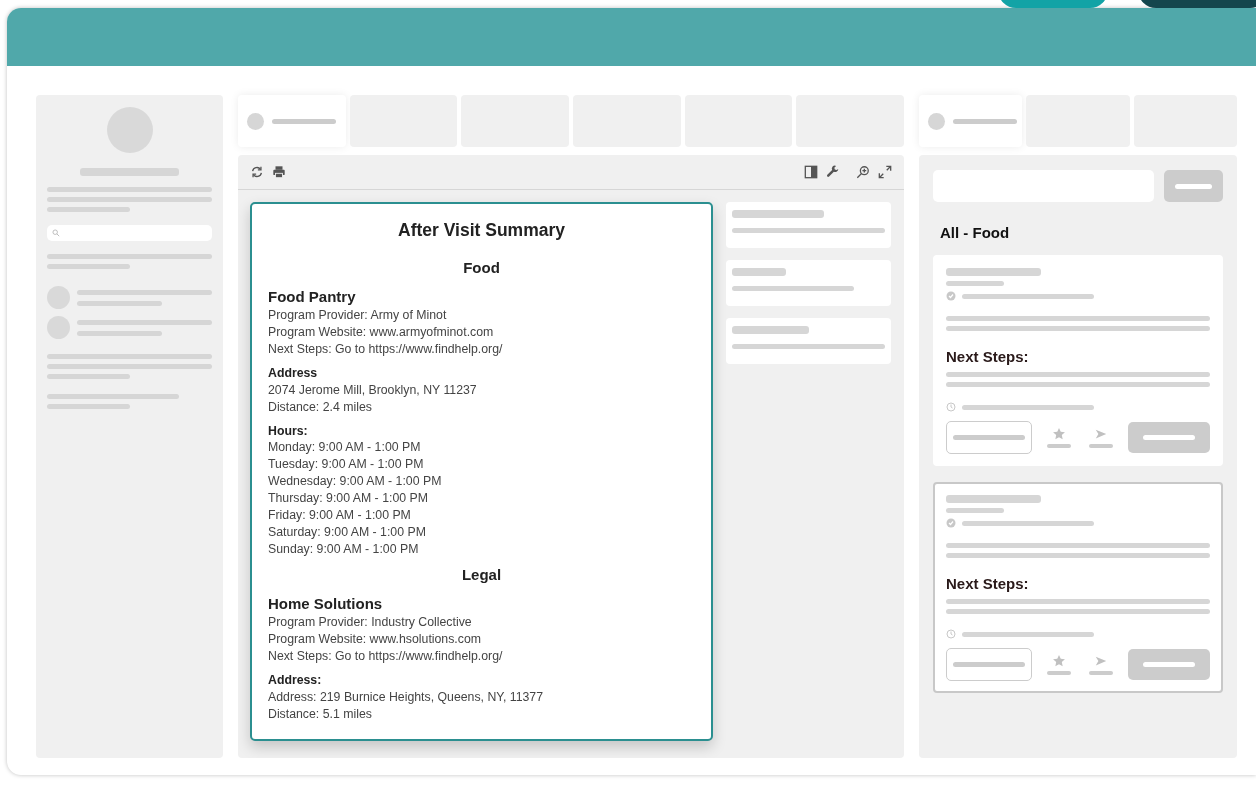 The image size is (1256, 785). Describe the element at coordinates (373, 390) in the screenshot. I see `address-line: 2074 Jerome Mill, Brooklyn, NY 11237` at that location.